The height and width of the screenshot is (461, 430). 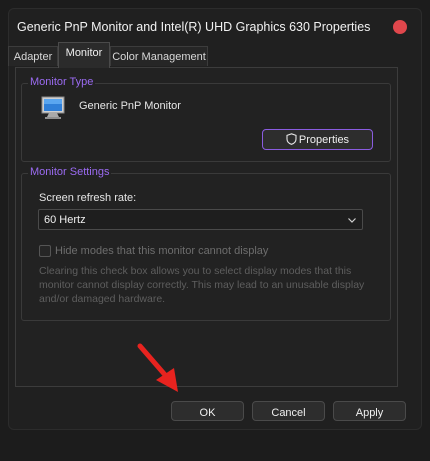 What do you see at coordinates (200, 219) in the screenshot?
I see `refresh-rate-dropdown: 60 Hertz` at bounding box center [200, 219].